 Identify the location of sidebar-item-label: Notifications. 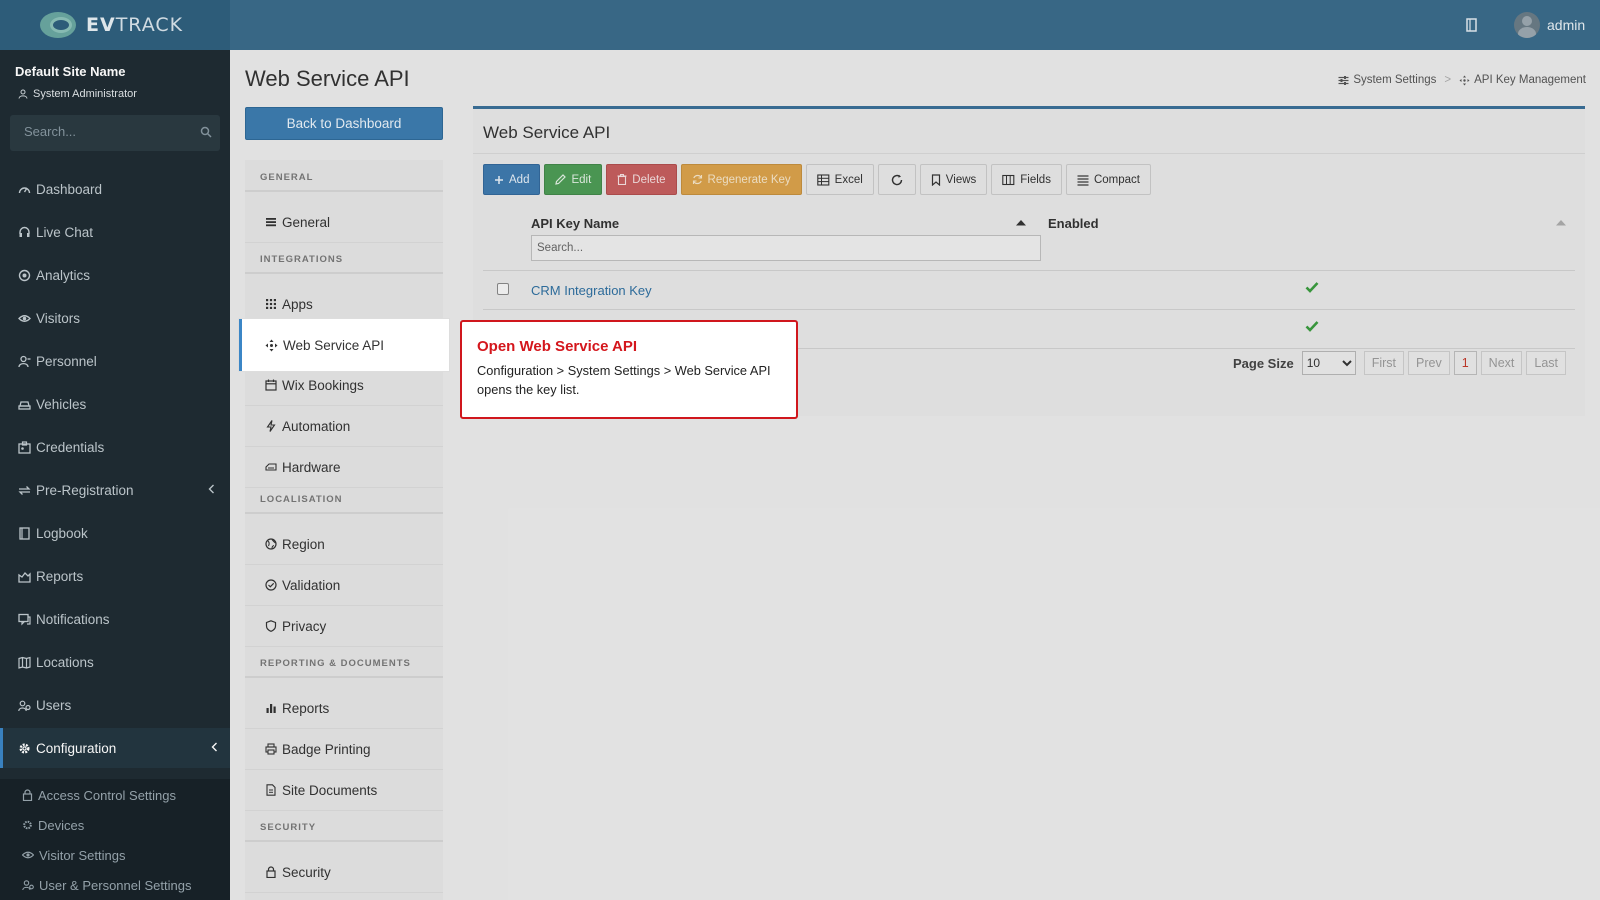
(73, 619).